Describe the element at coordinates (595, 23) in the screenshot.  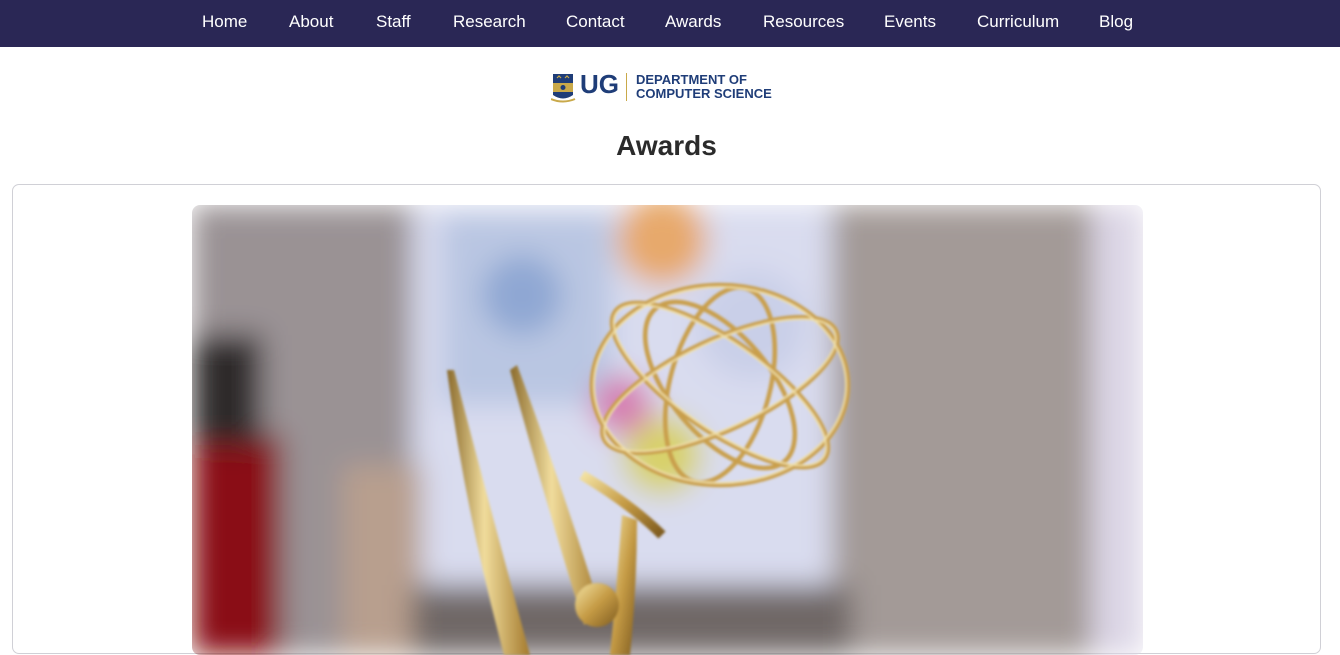
I see `nav-link-contact: Contact` at that location.